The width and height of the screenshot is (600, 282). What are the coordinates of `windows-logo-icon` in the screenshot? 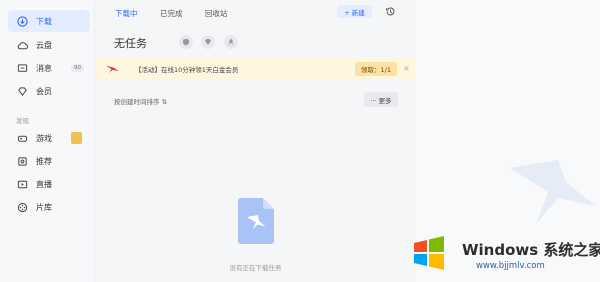 It's located at (429, 253).